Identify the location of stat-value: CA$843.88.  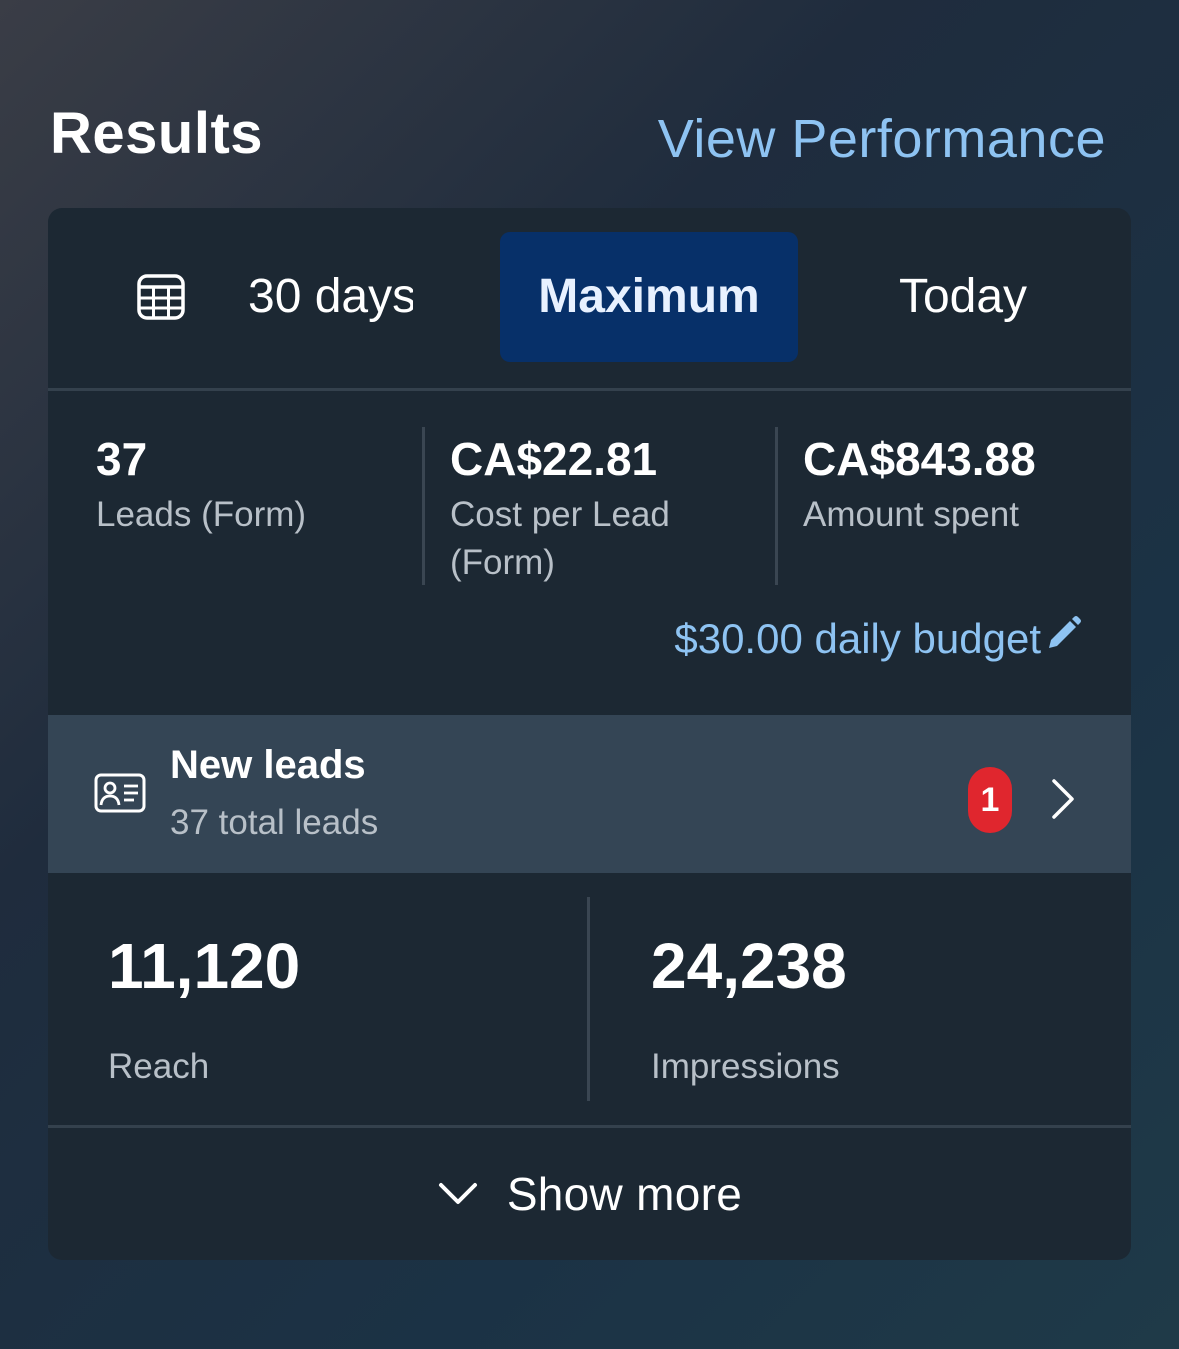
(919, 459).